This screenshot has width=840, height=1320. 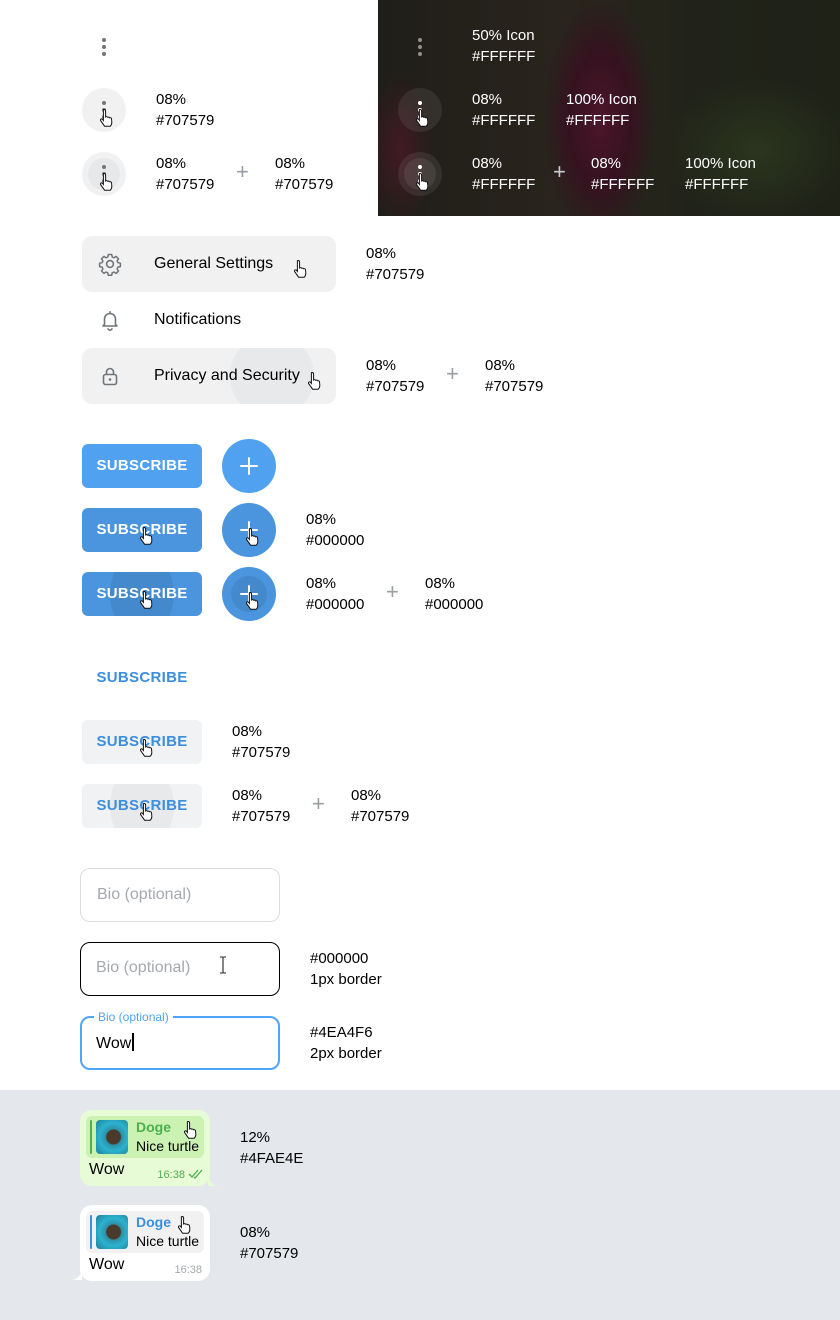 What do you see at coordinates (107, 1169) in the screenshot?
I see `message-text: Wow` at bounding box center [107, 1169].